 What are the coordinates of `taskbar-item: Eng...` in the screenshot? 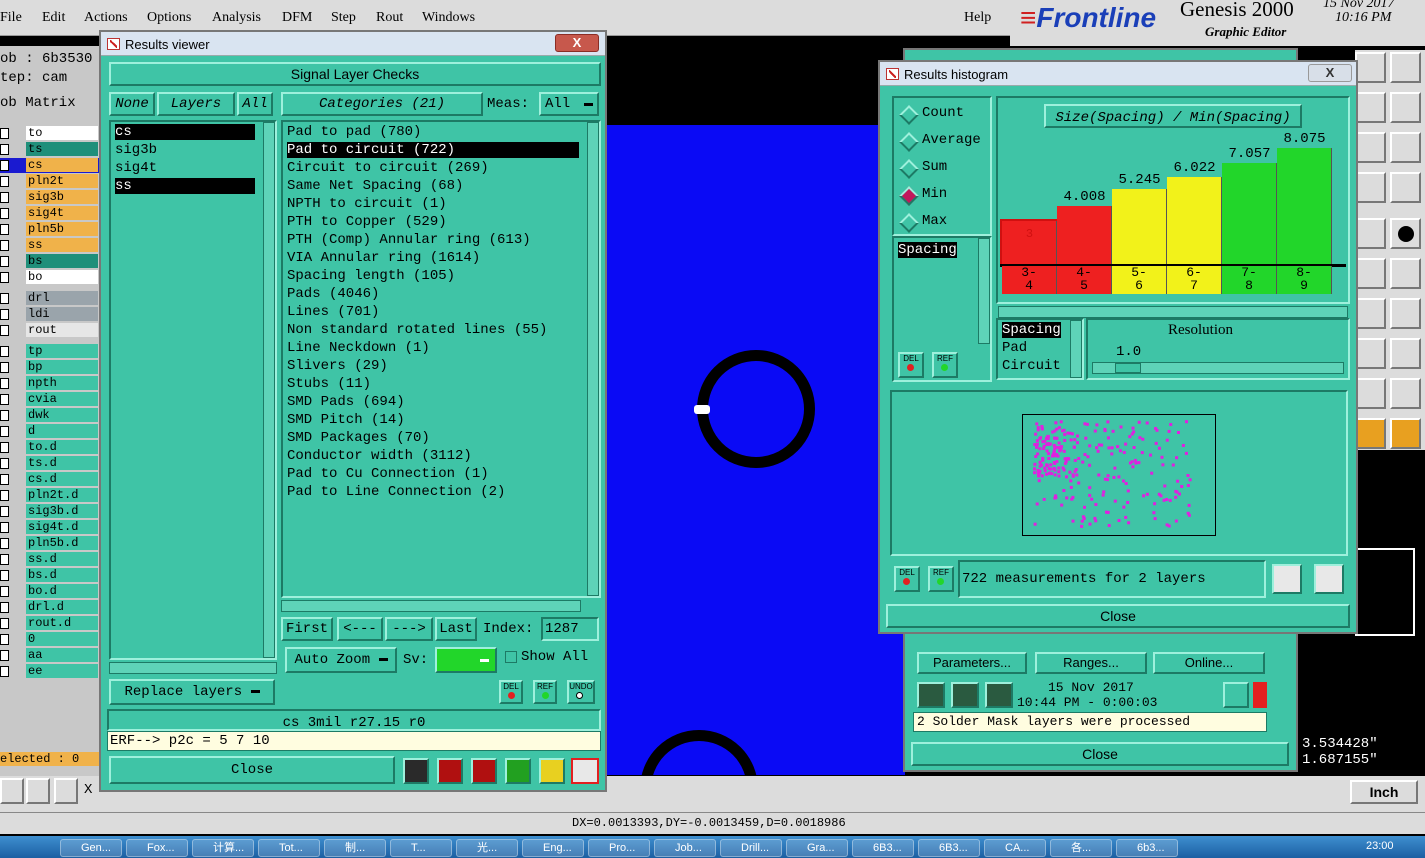 It's located at (553, 848).